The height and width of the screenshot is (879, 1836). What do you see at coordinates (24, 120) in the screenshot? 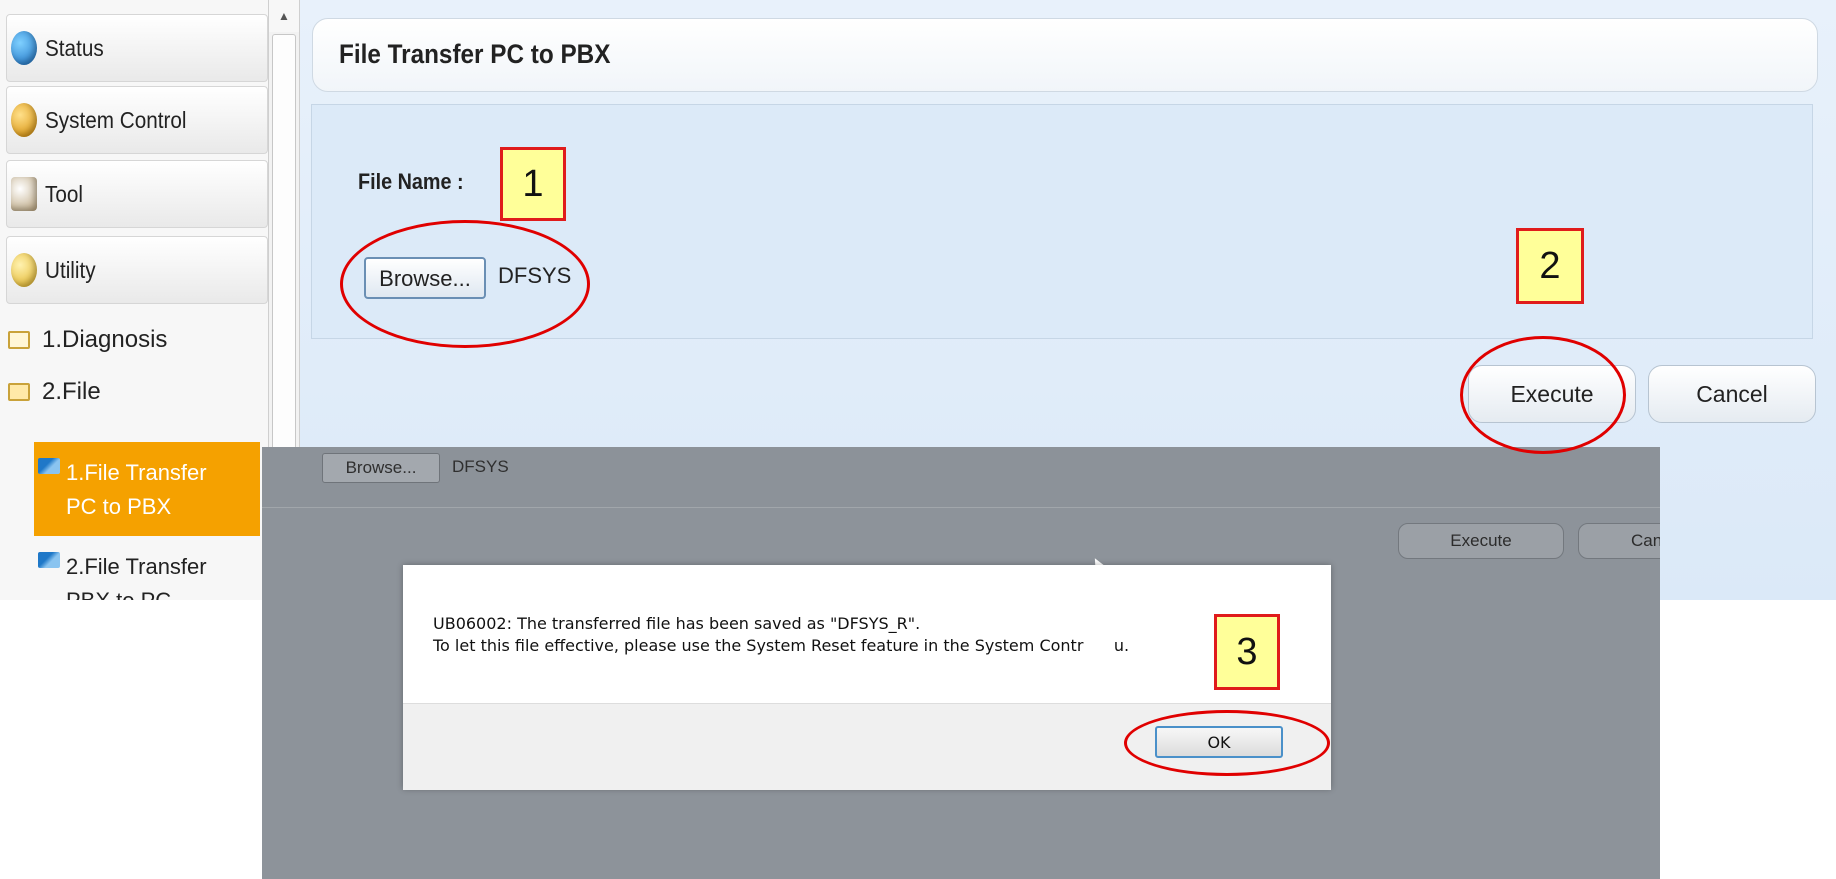
I see `system-control-icon` at bounding box center [24, 120].